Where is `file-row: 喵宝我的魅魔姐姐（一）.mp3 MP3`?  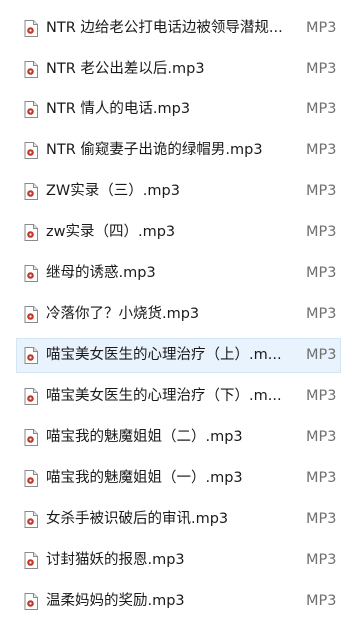 file-row: 喵宝我的魅魔姐姐（一）.mp3 MP3 is located at coordinates (170, 478).